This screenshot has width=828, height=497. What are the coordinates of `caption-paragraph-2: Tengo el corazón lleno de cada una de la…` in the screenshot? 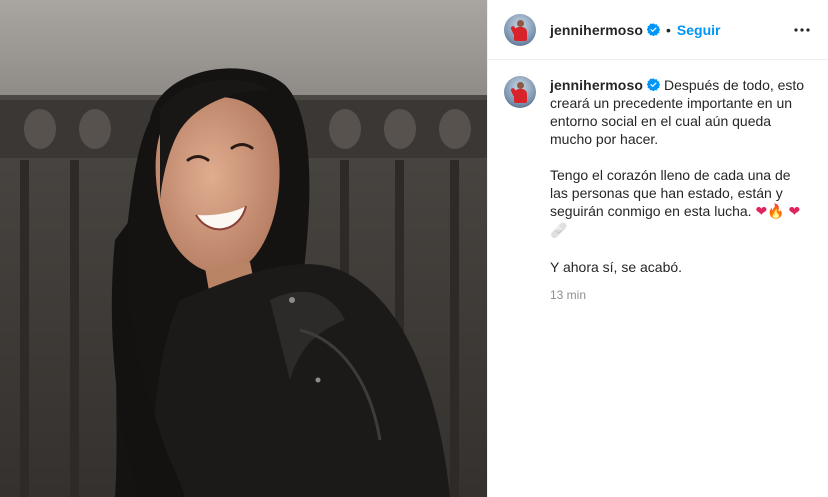 It's located at (681, 203).